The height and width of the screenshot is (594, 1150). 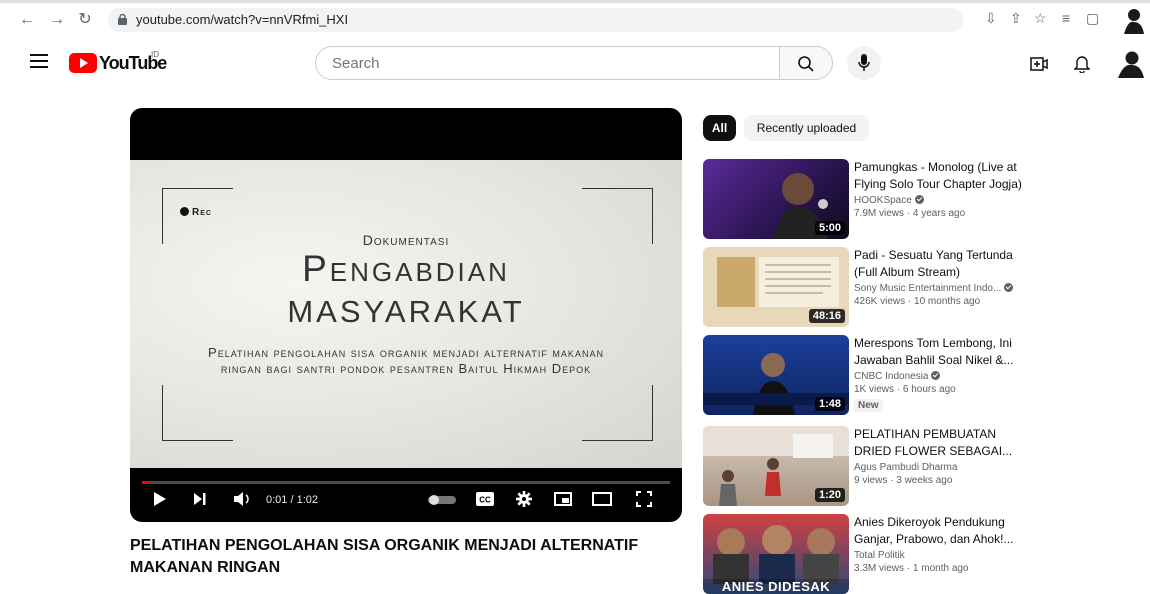 I want to click on youtube-logo: YouTube ID, so click(x=118, y=62).